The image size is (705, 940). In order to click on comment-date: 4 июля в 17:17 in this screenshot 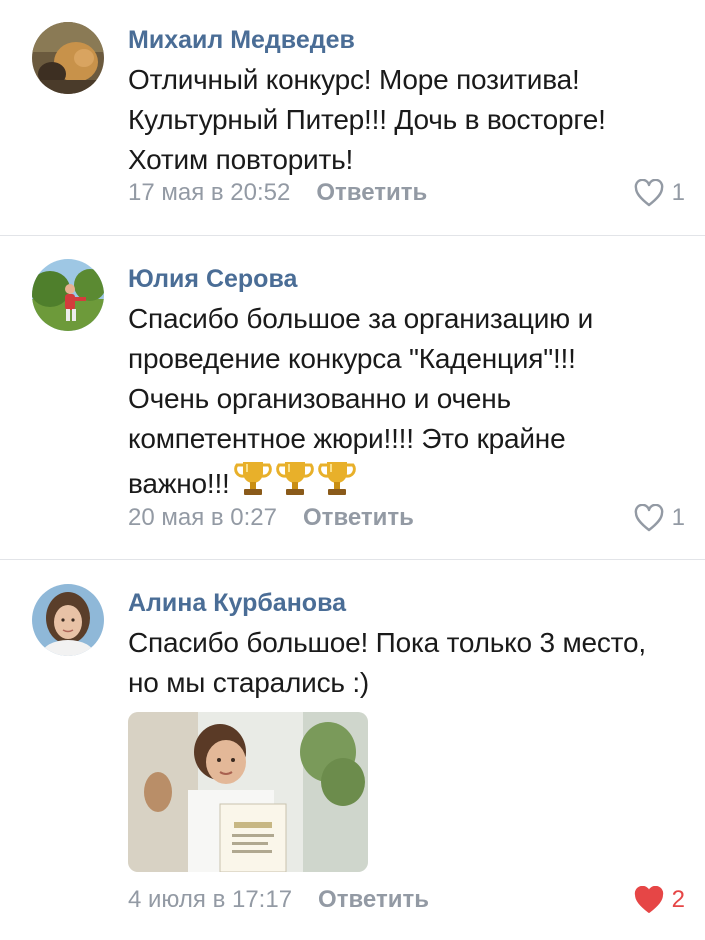, I will do `click(210, 900)`.